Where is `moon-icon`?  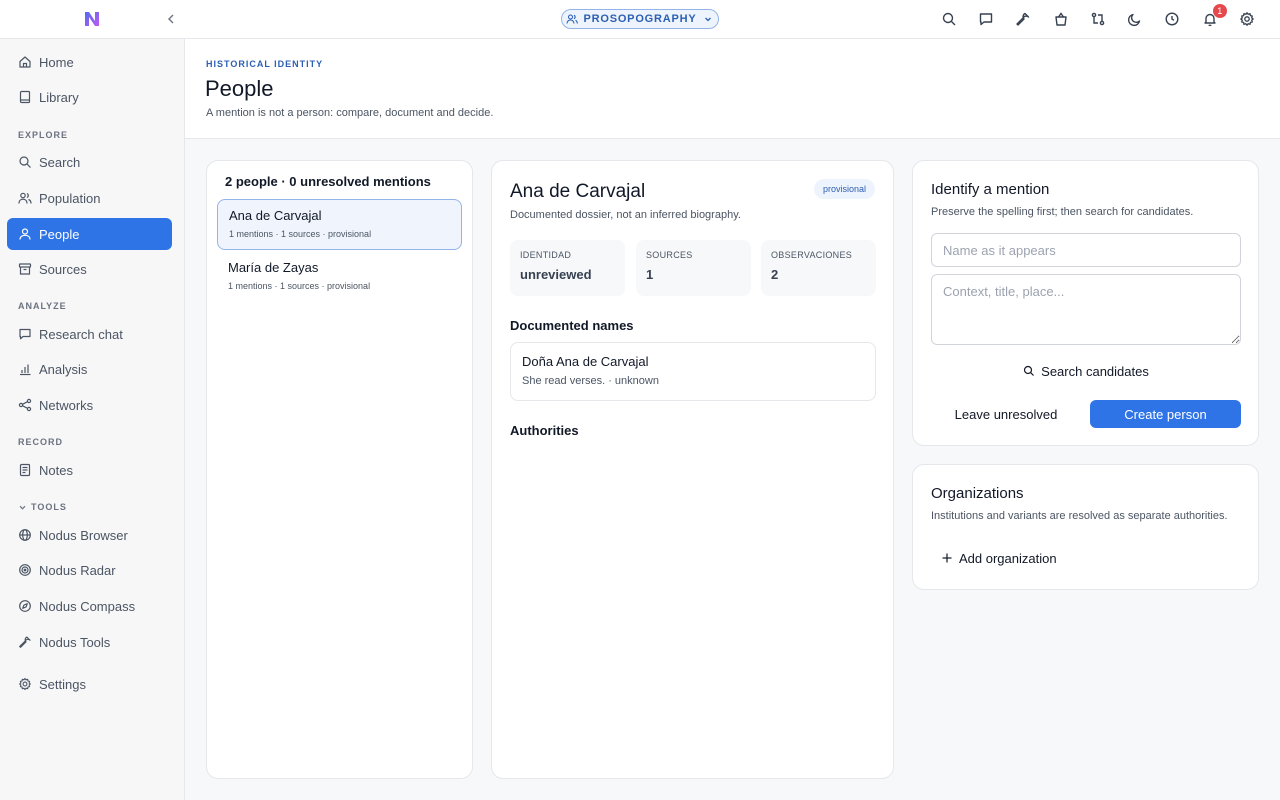 moon-icon is located at coordinates (1135, 19).